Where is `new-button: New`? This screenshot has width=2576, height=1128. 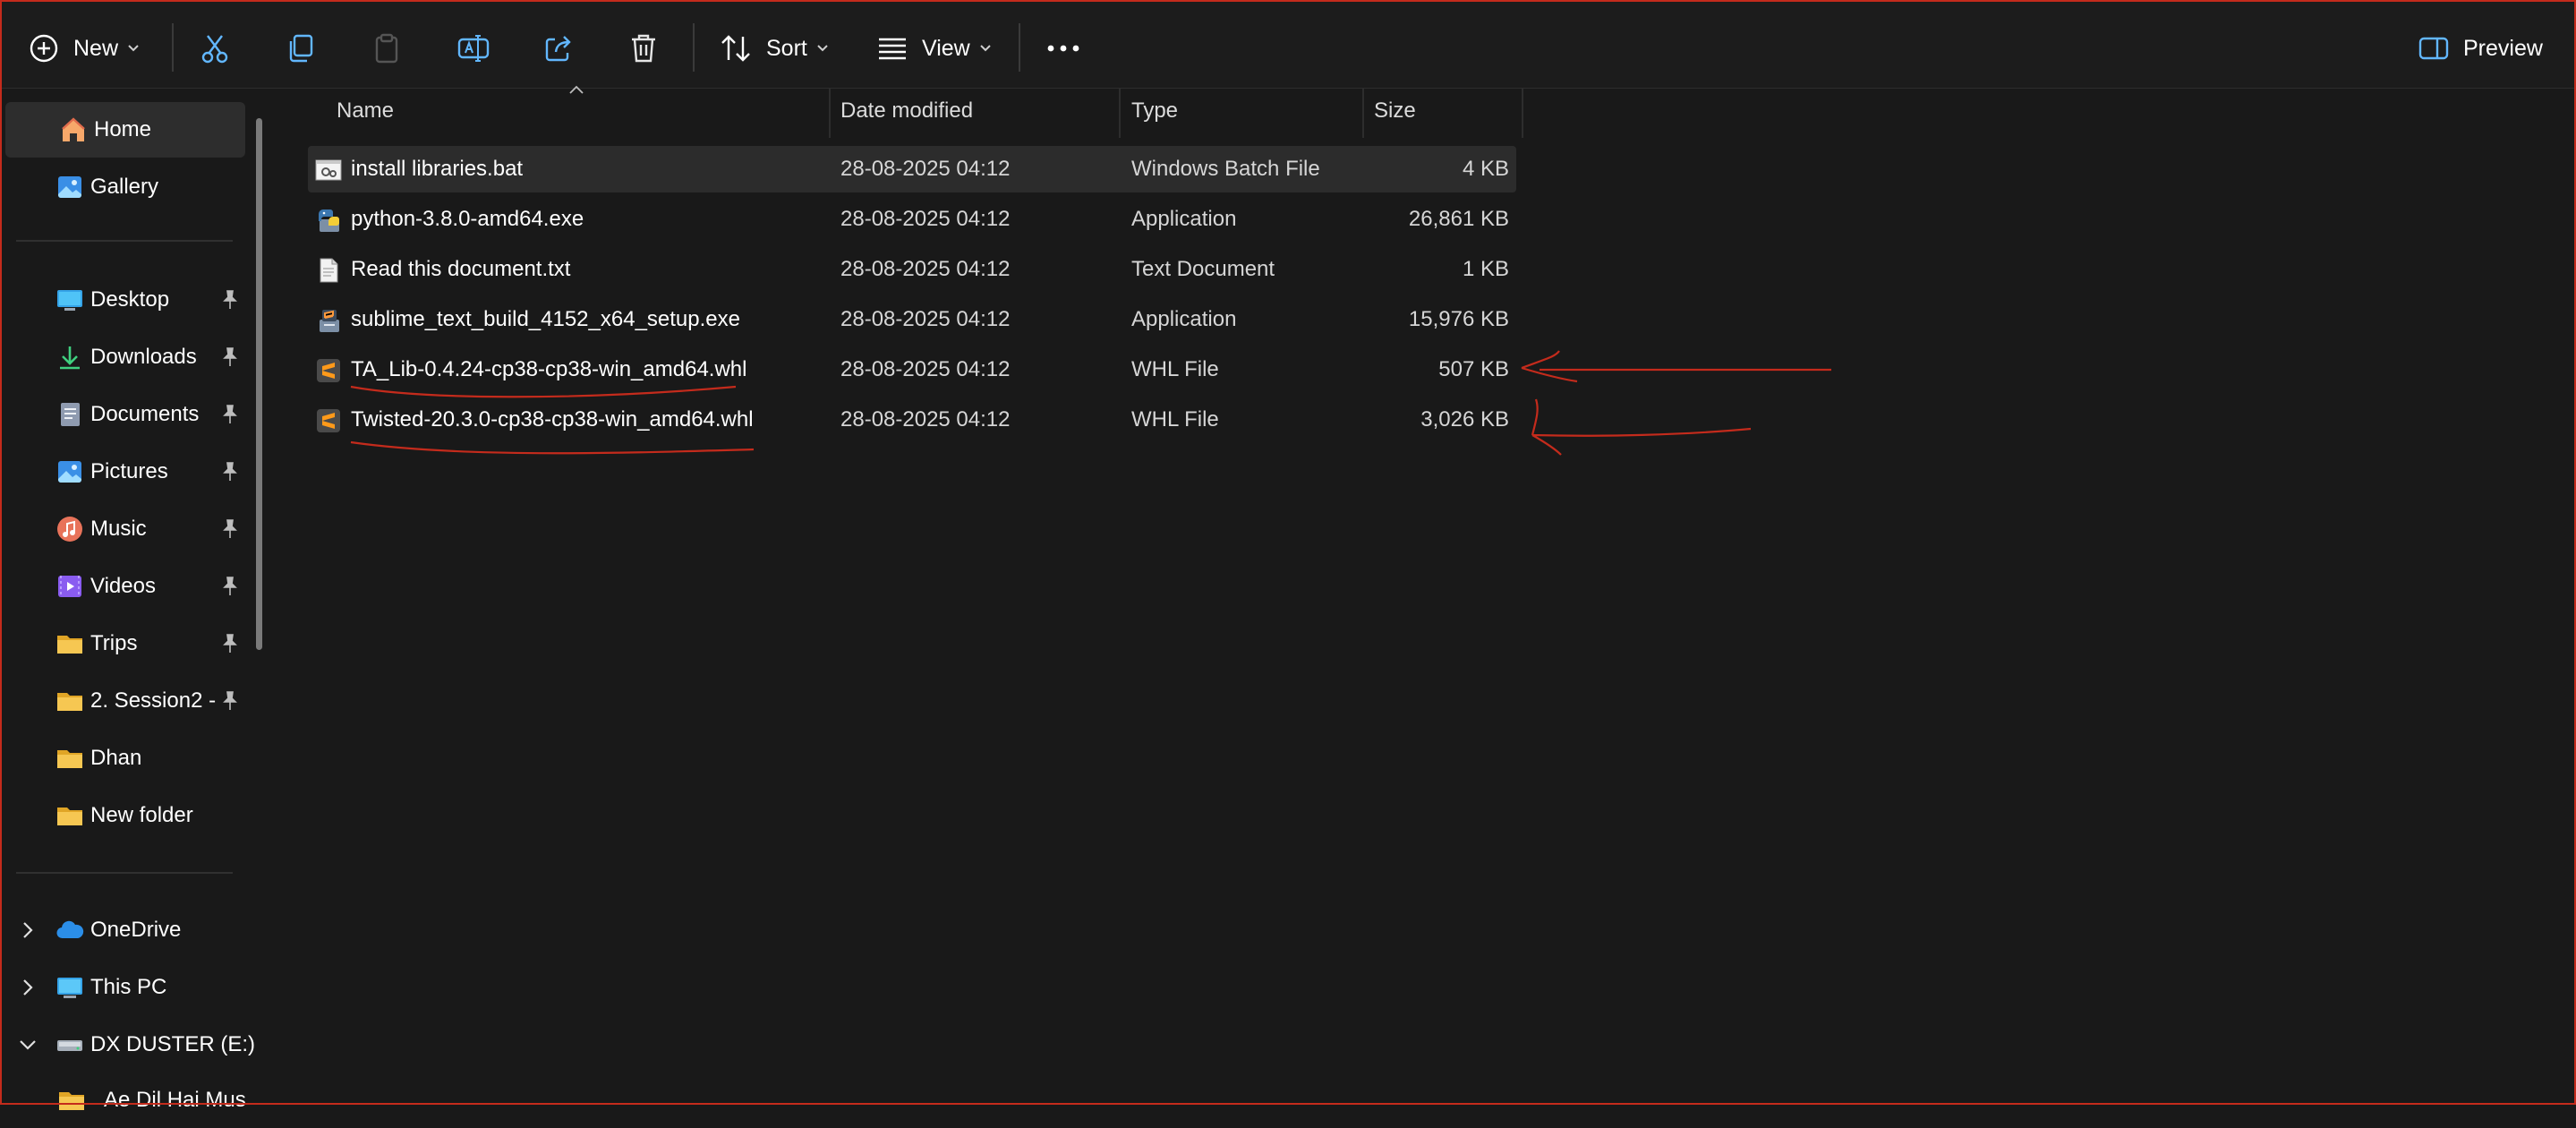 new-button: New is located at coordinates (84, 48).